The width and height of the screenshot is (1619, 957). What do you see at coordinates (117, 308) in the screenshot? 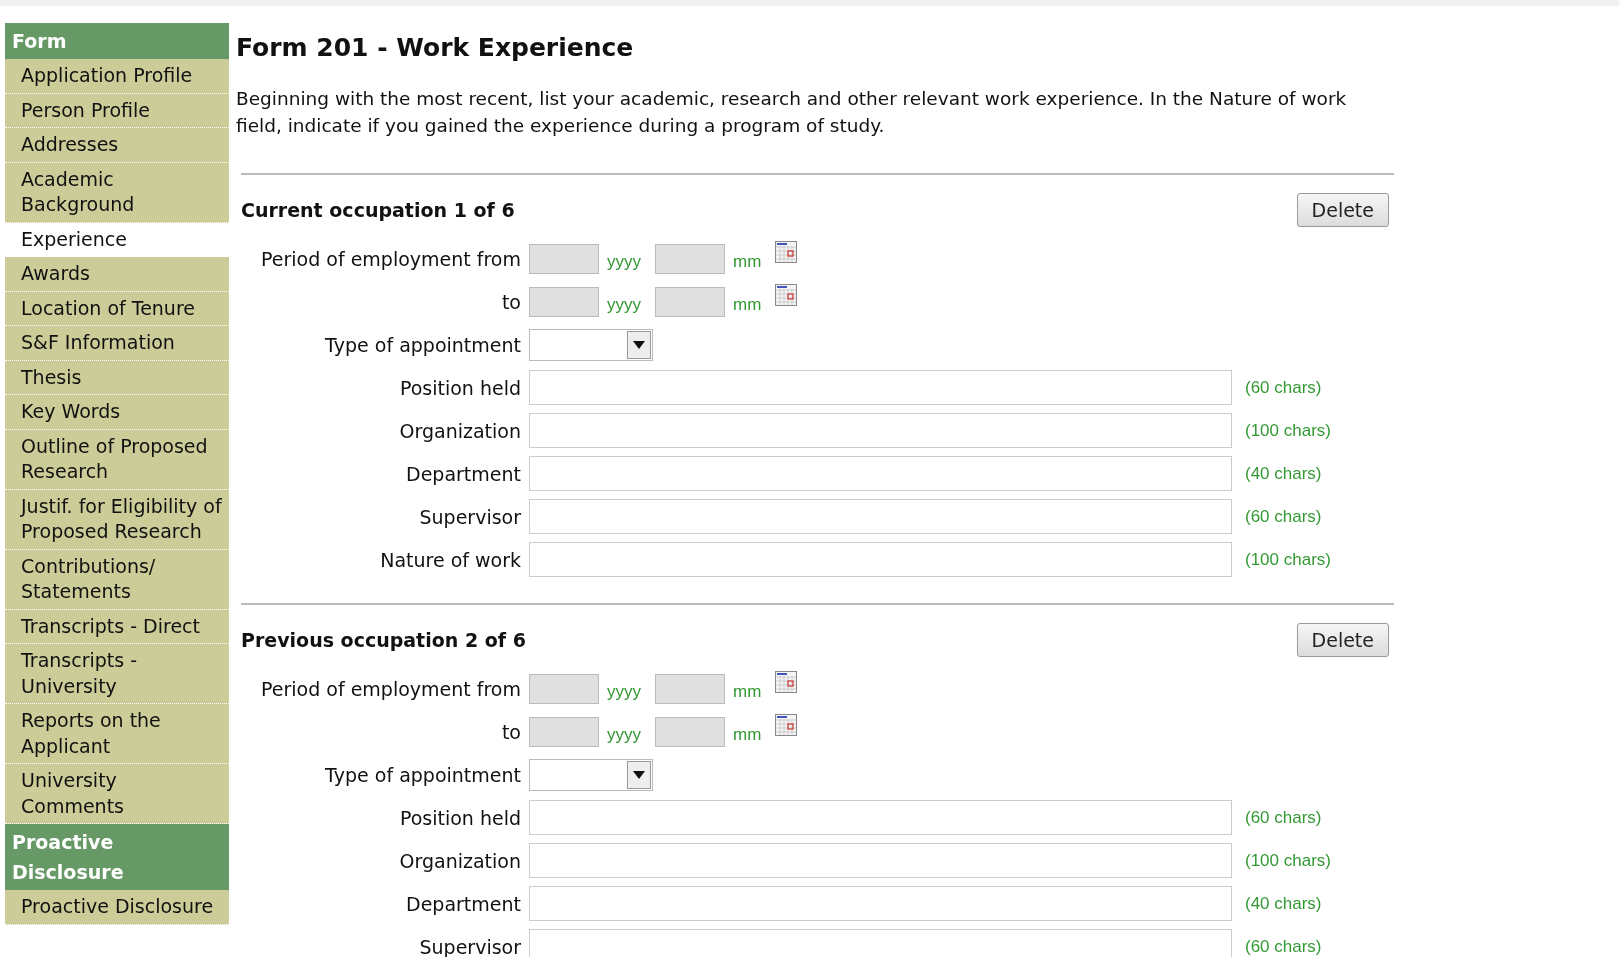
I see `sidebar-item: Location of Tenure` at bounding box center [117, 308].